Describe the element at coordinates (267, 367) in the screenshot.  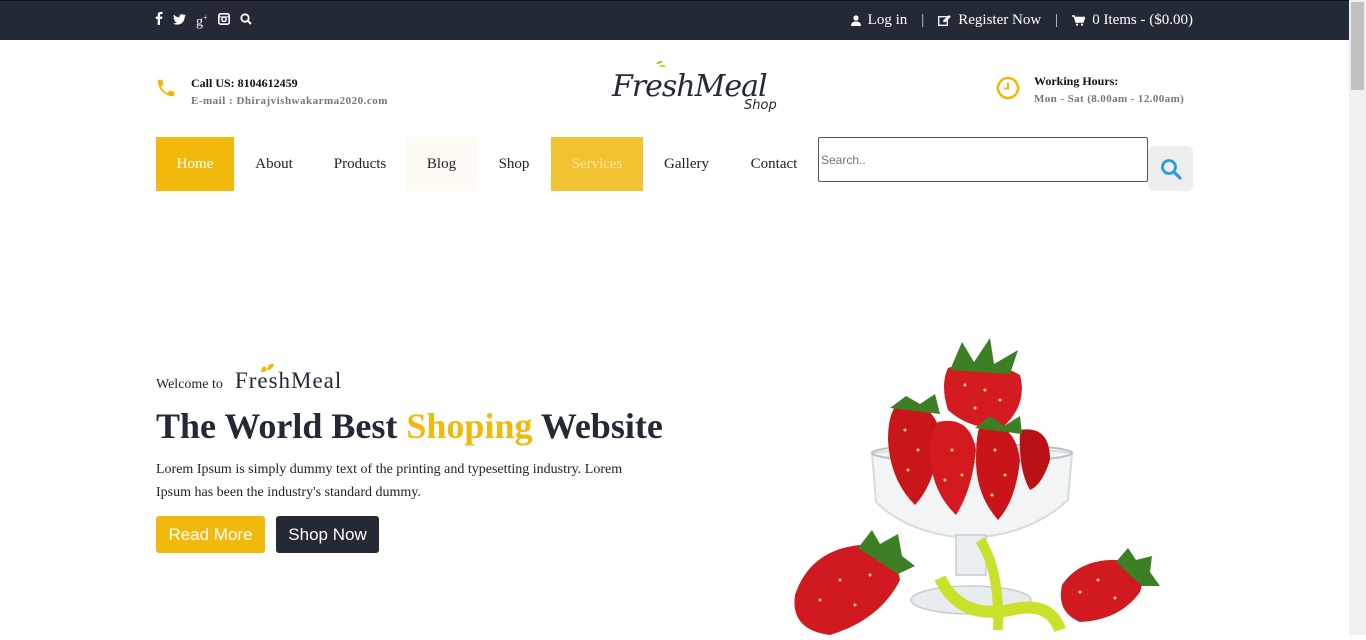
I see `leaf-icon` at that location.